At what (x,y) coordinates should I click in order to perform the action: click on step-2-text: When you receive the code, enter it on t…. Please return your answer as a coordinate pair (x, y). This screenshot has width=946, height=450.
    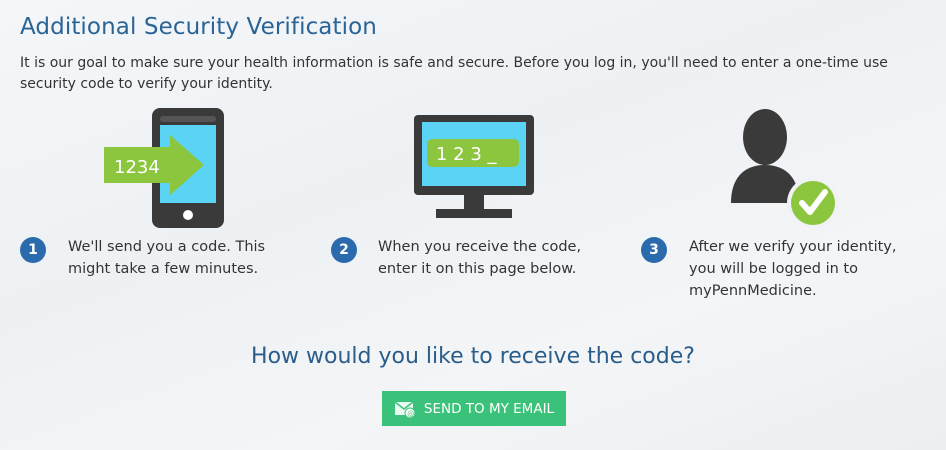
    Looking at the image, I should click on (479, 258).